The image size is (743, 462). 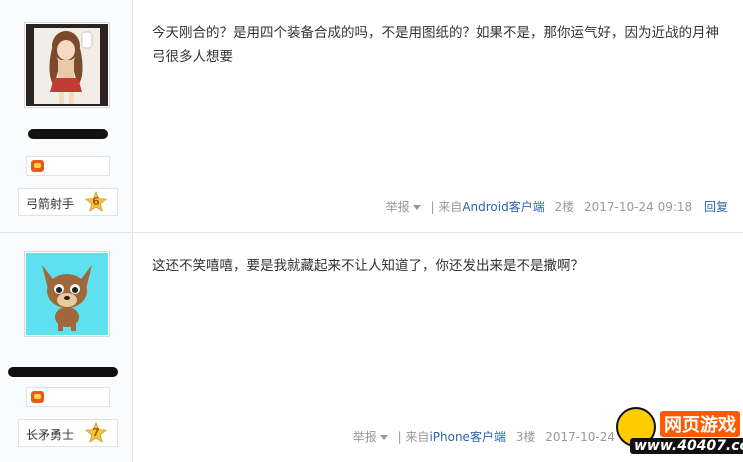 I want to click on user-badge: 长矛勇士 7, so click(x=68, y=433).